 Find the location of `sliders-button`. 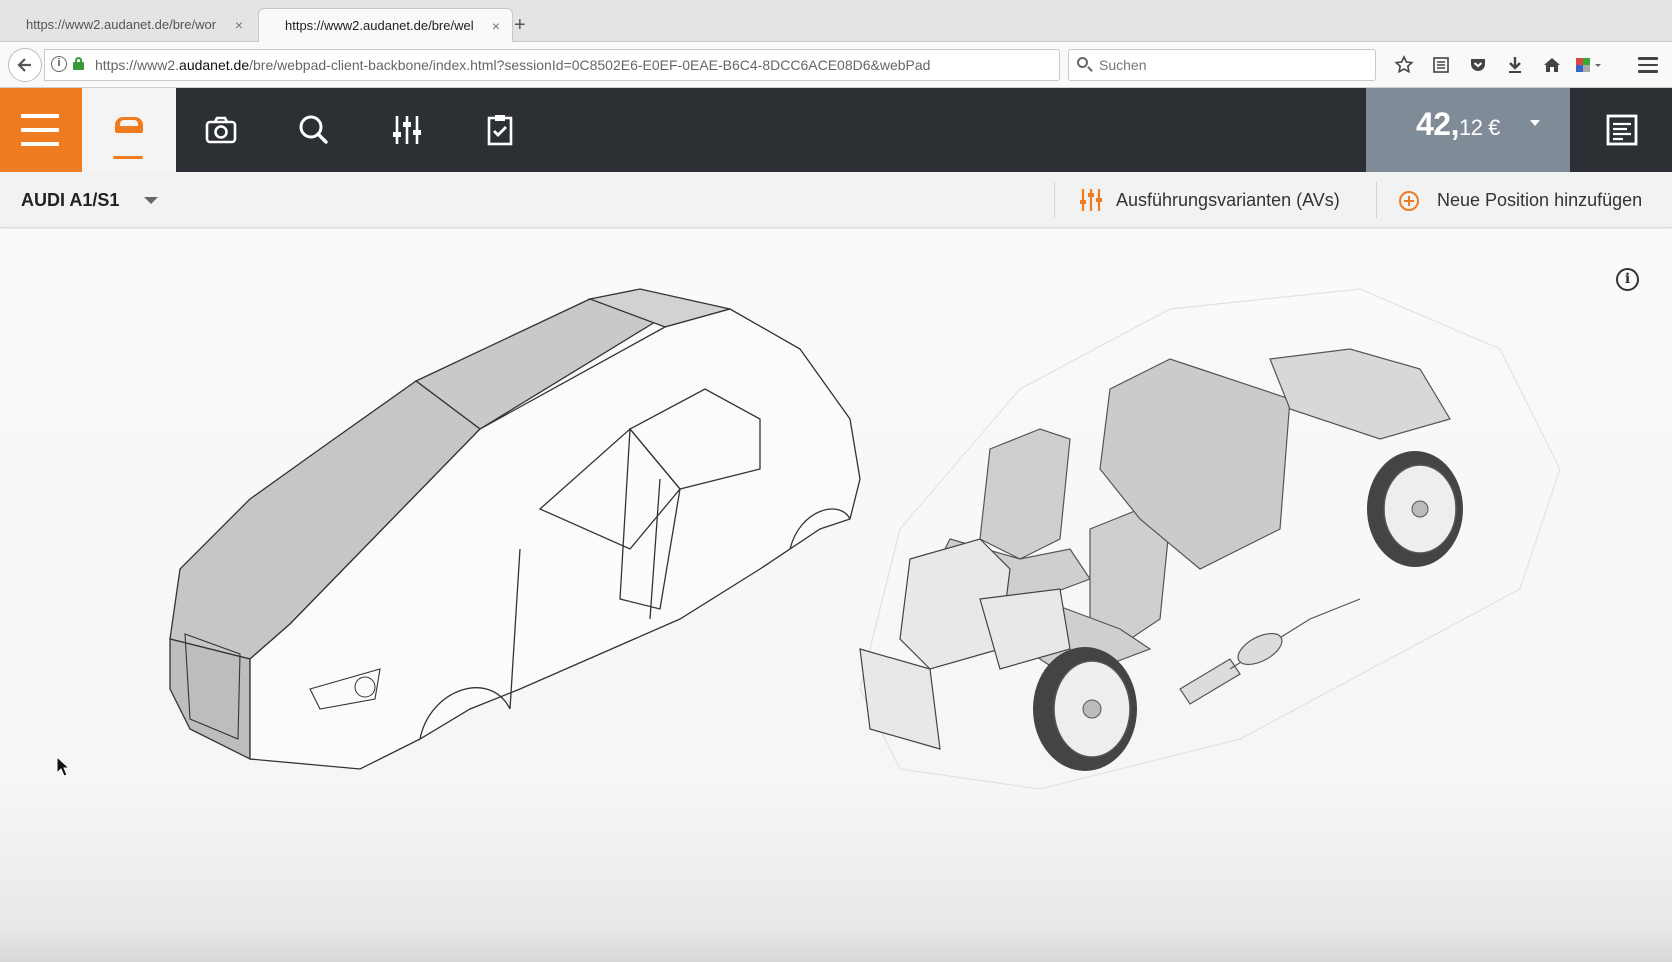

sliders-button is located at coordinates (407, 130).